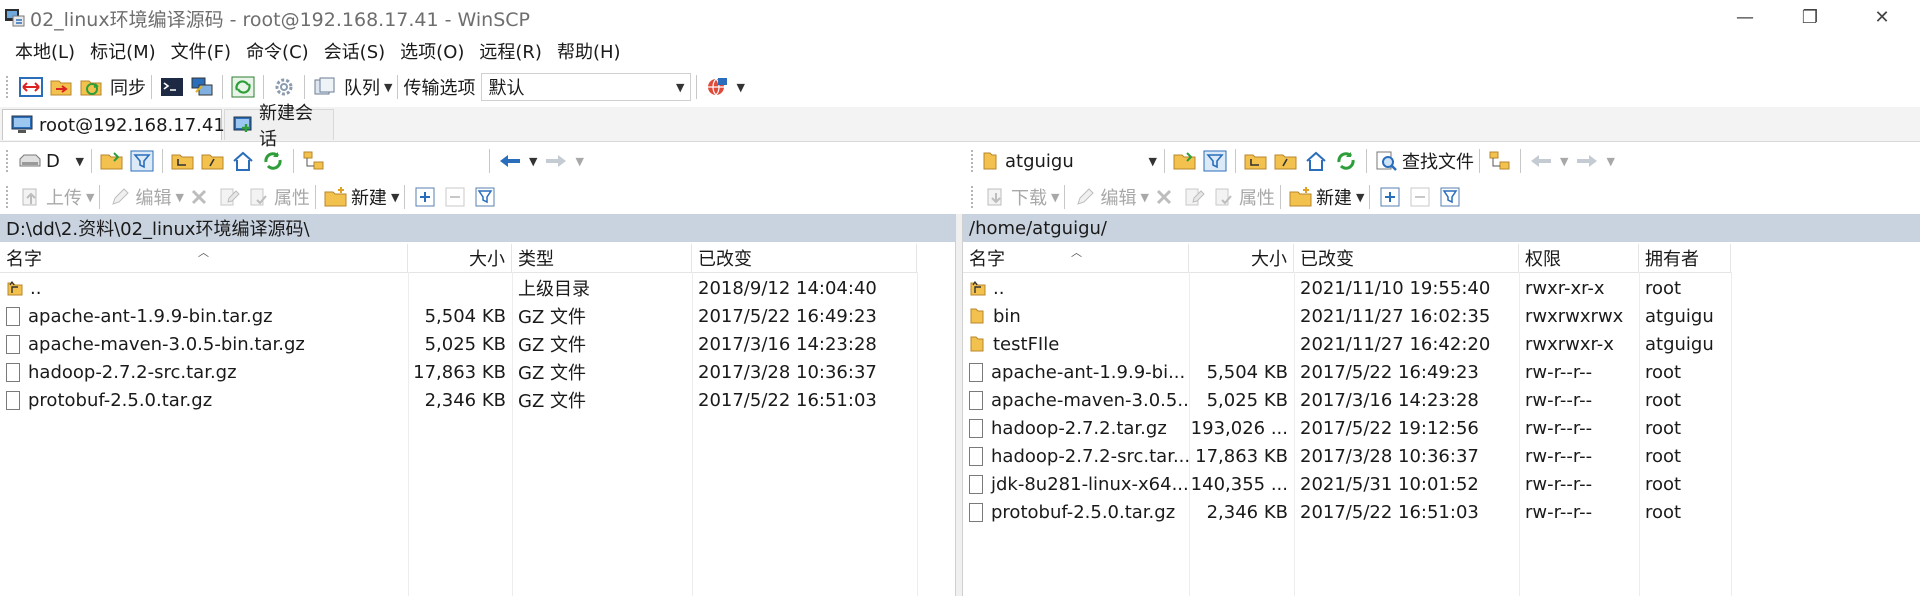 The height and width of the screenshot is (596, 1920). Describe the element at coordinates (51, 161) in the screenshot. I see `local-drive-select: D ▼` at that location.